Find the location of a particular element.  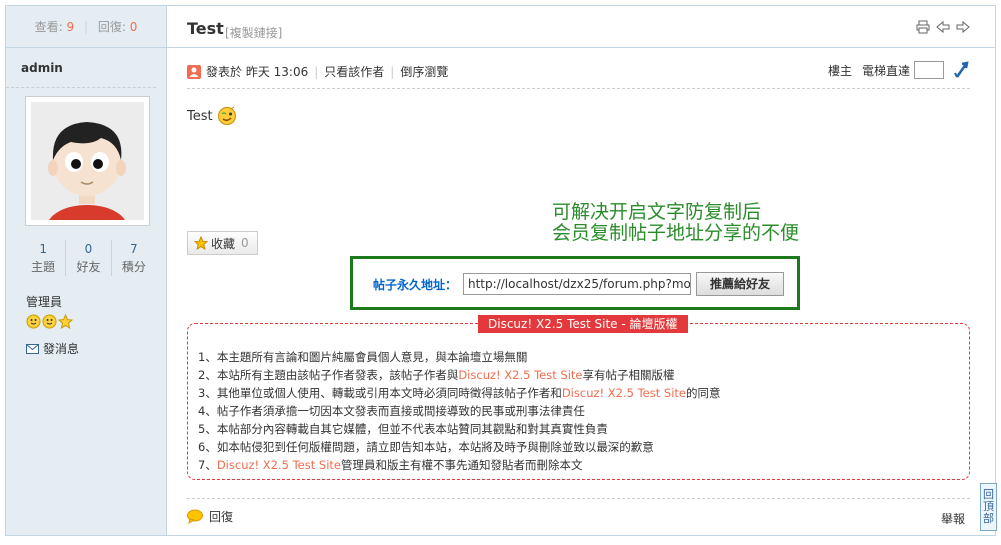

list-item: 1、本主題所有言論和圖片純屬會員個人意見，與本論壇立場無關 is located at coordinates (363, 357).